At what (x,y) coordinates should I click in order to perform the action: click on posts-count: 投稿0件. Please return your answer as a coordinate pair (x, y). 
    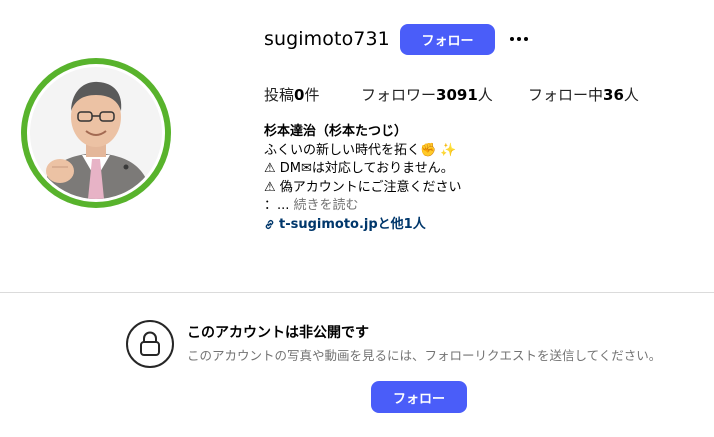
    Looking at the image, I should click on (312, 94).